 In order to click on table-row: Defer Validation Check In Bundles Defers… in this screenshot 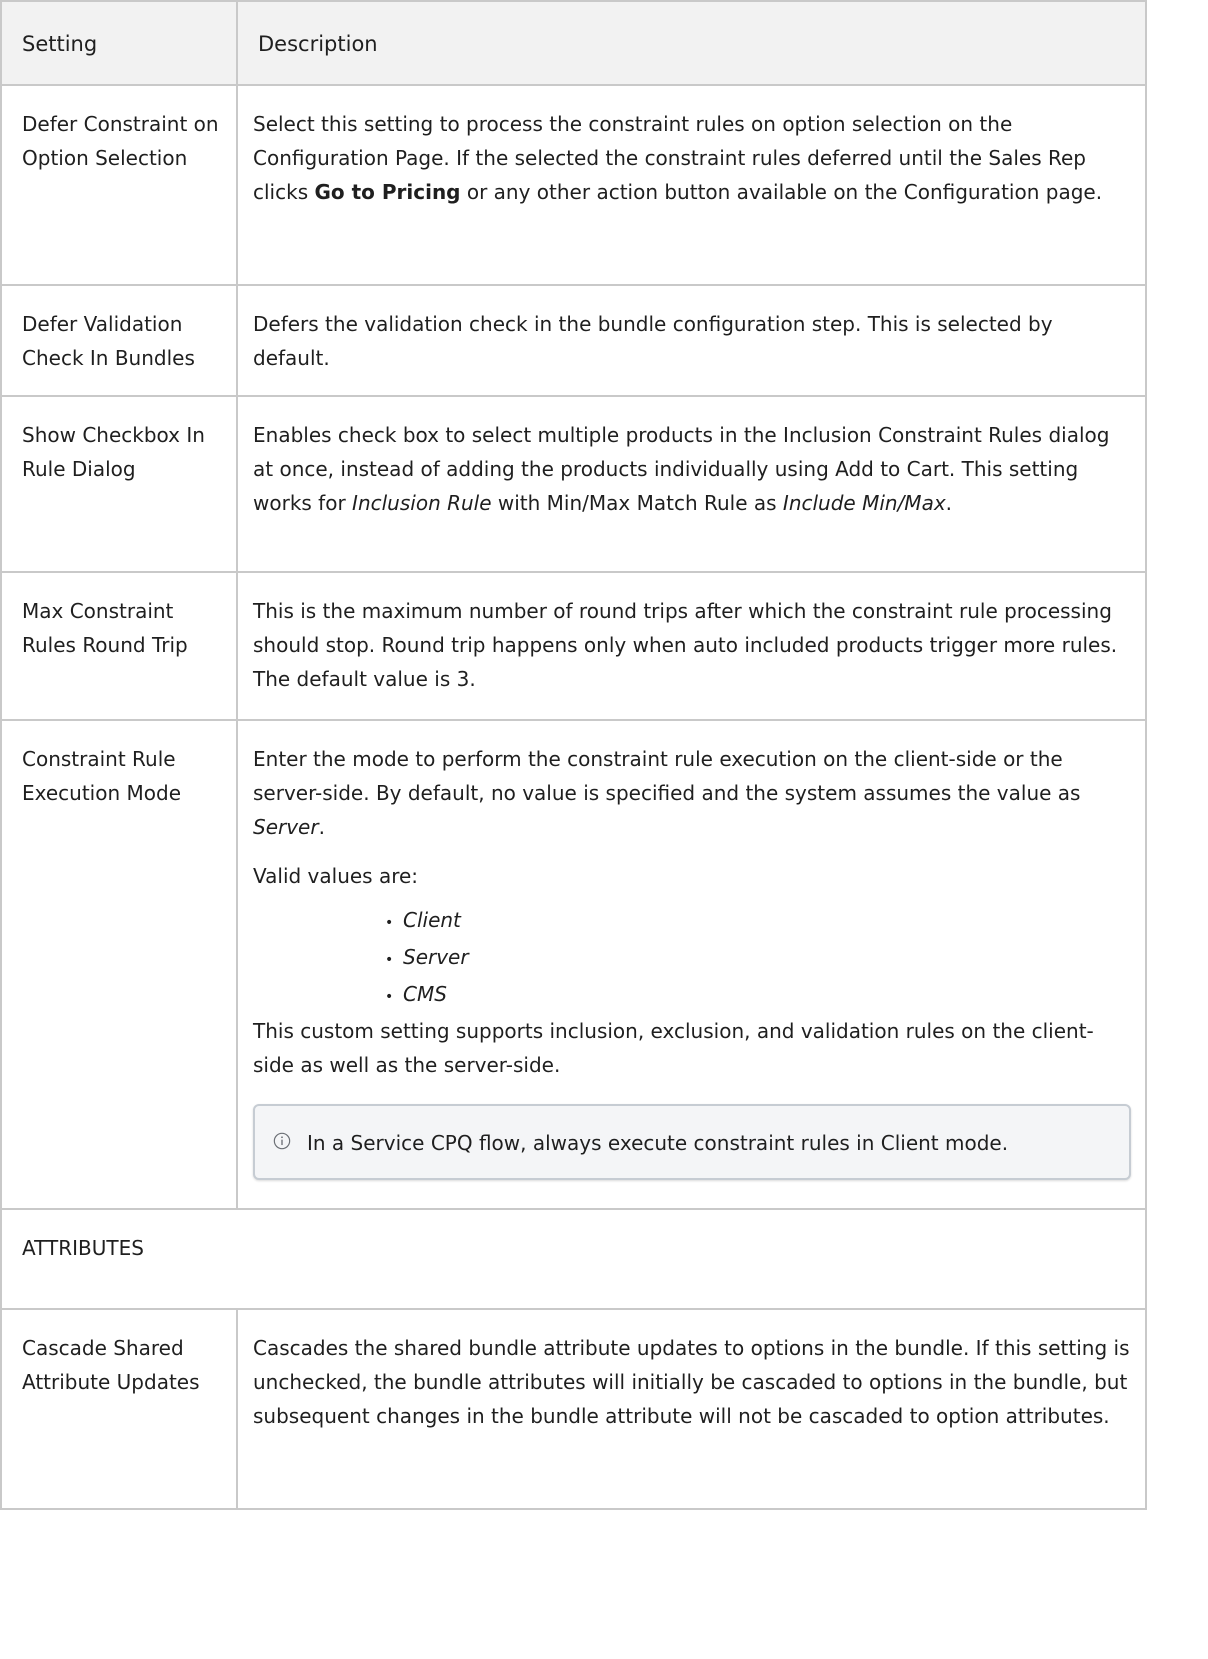, I will do `click(573, 340)`.